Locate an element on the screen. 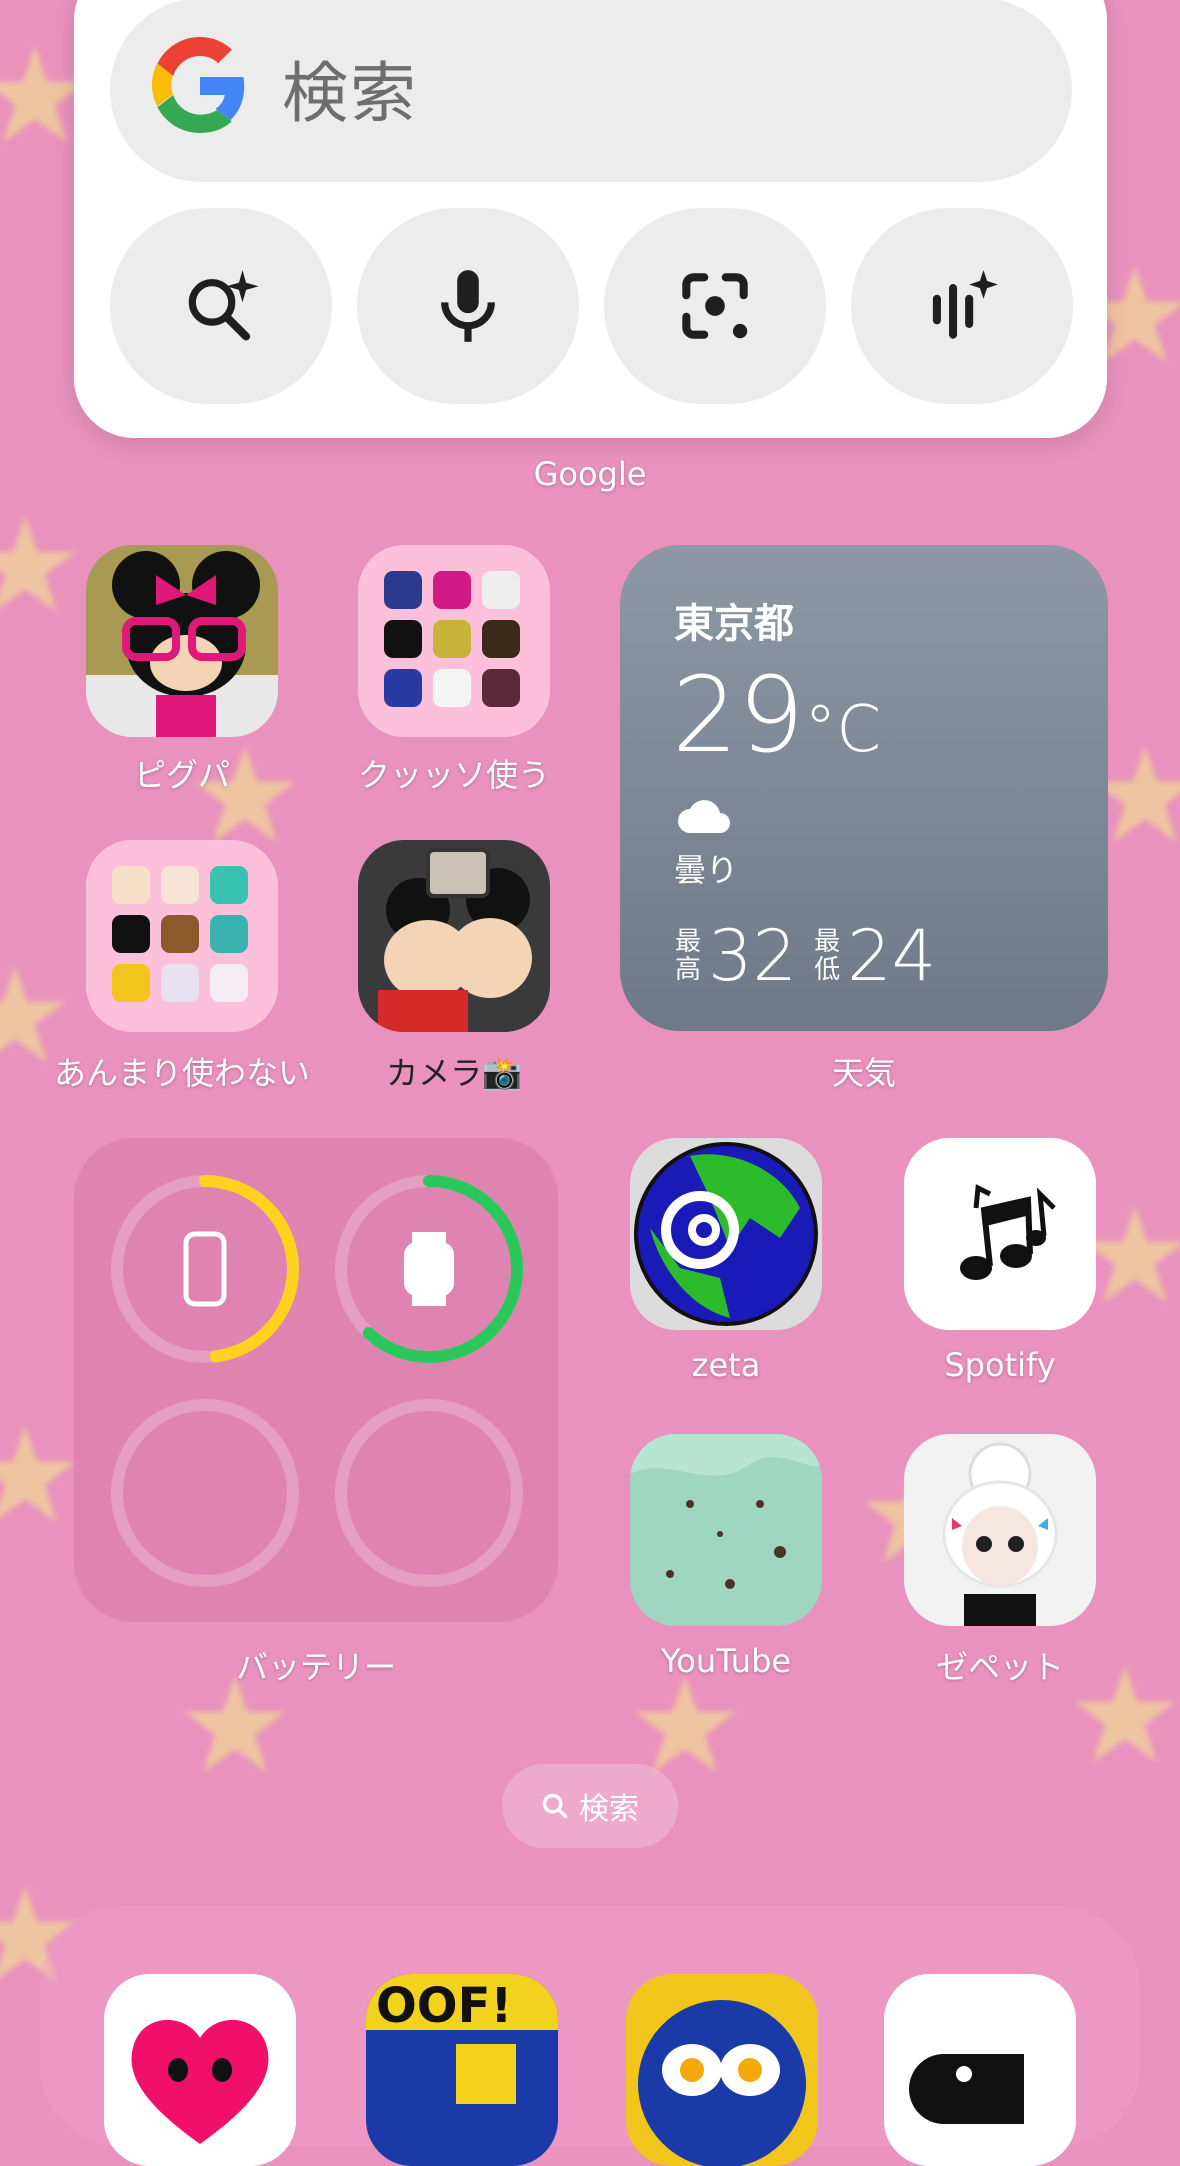 This screenshot has height=2166, width=1180. weather-temperature: 29°C is located at coordinates (777, 715).